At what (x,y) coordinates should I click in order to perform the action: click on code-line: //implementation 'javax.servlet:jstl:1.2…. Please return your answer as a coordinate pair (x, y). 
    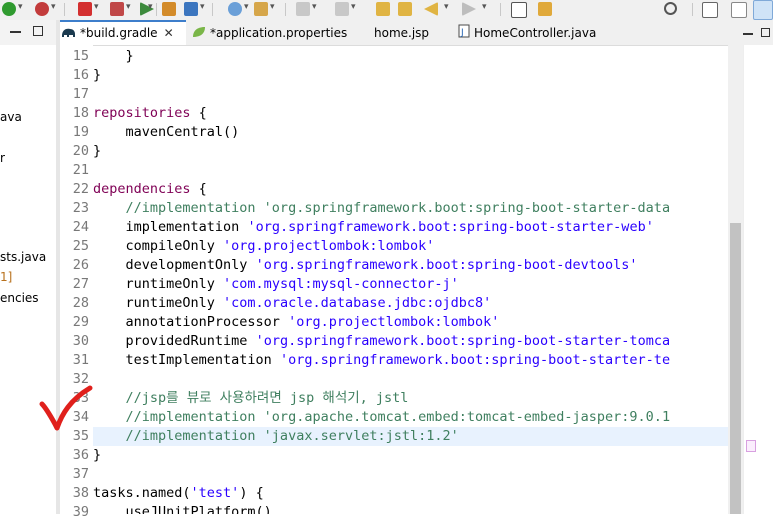
    Looking at the image, I should click on (410, 436).